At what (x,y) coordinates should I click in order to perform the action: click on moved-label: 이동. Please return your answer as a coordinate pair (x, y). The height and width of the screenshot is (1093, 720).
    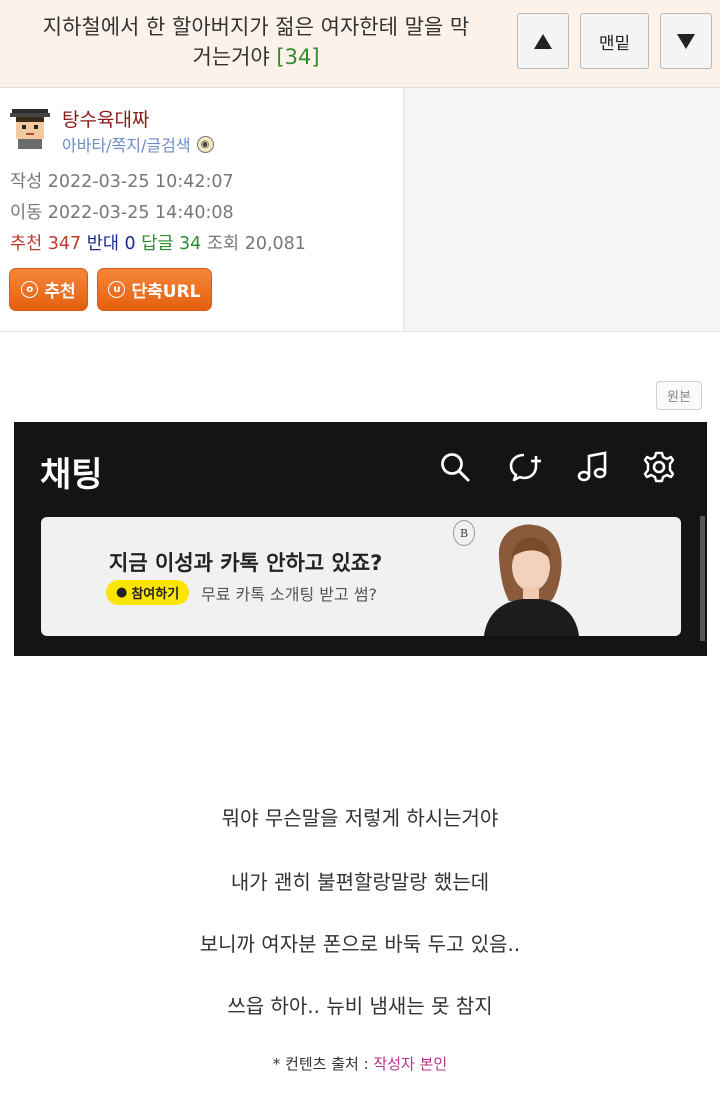
    Looking at the image, I should click on (26, 213).